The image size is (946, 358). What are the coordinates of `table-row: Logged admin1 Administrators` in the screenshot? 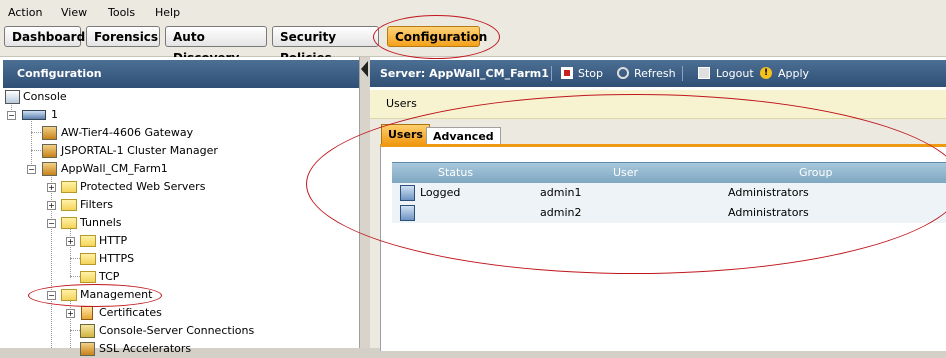 It's located at (669, 193).